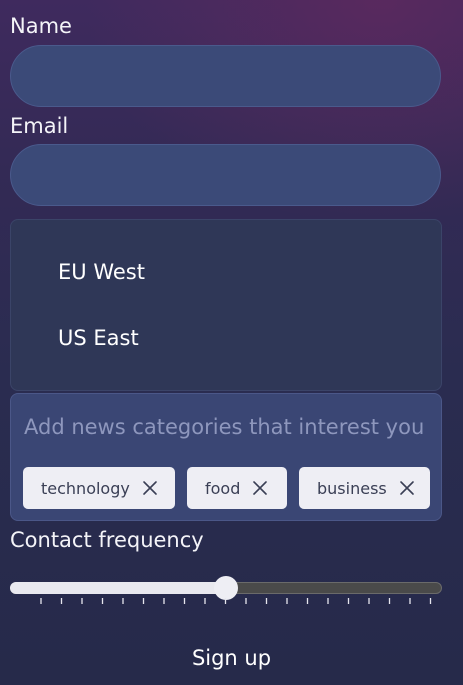 The width and height of the screenshot is (463, 685). I want to click on tag-chip: food, so click(237, 488).